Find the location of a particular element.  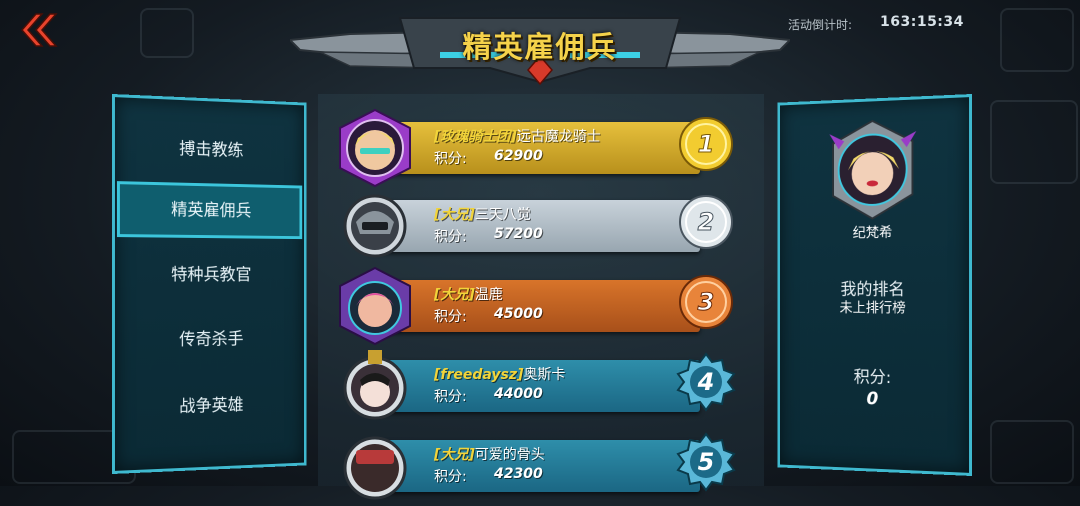

leaderboard-row: [freedaysz]奥斯卡 积分: 44000 4 is located at coordinates (534, 383).